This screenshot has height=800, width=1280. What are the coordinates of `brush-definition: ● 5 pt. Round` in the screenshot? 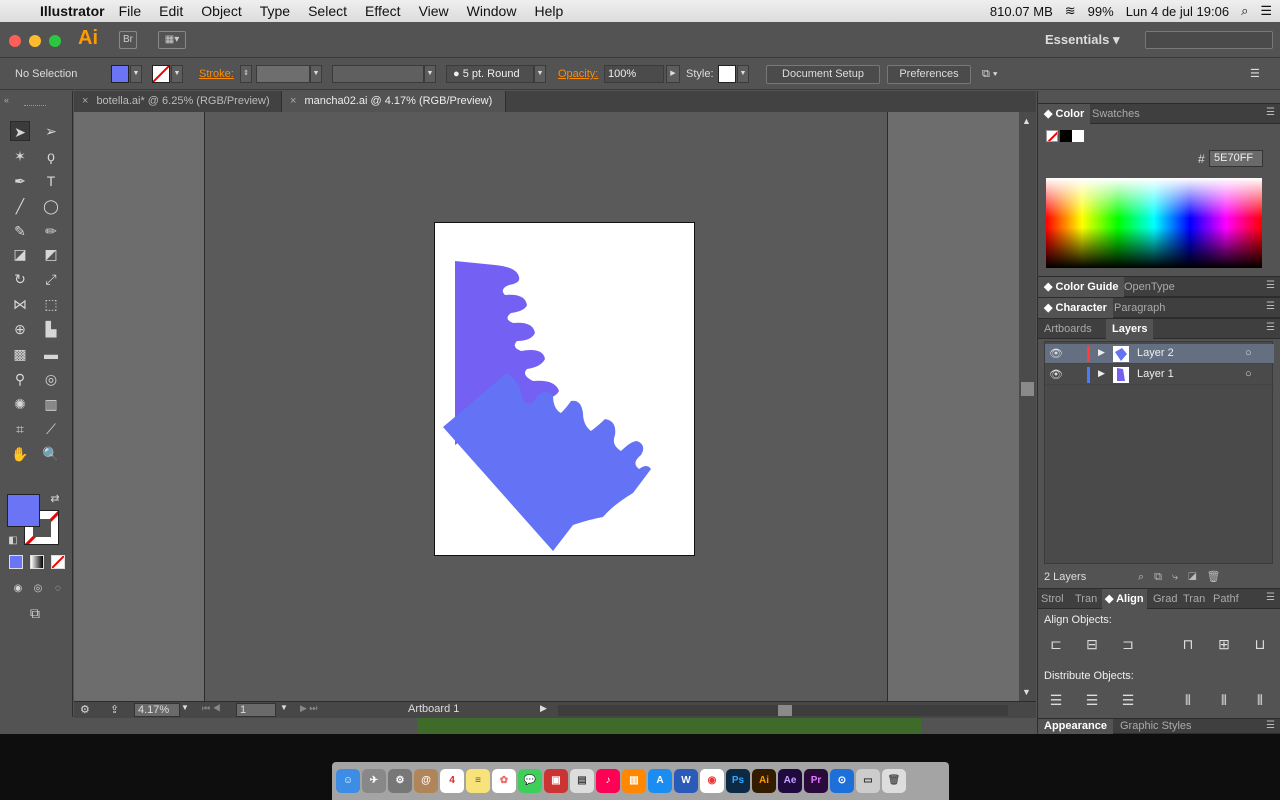 It's located at (490, 74).